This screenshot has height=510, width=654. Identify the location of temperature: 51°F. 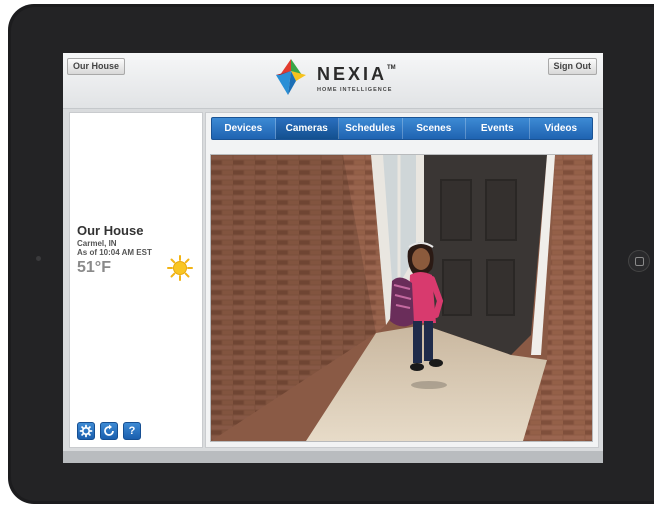
(94, 267).